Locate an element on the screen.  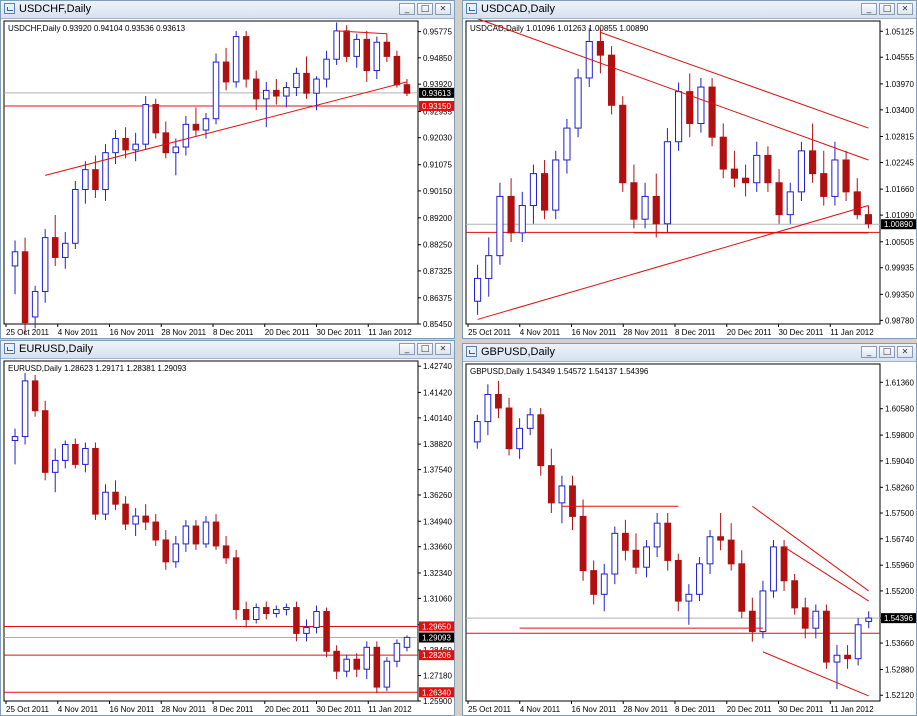
price-tick-label: 0.92030 is located at coordinates (437, 138).